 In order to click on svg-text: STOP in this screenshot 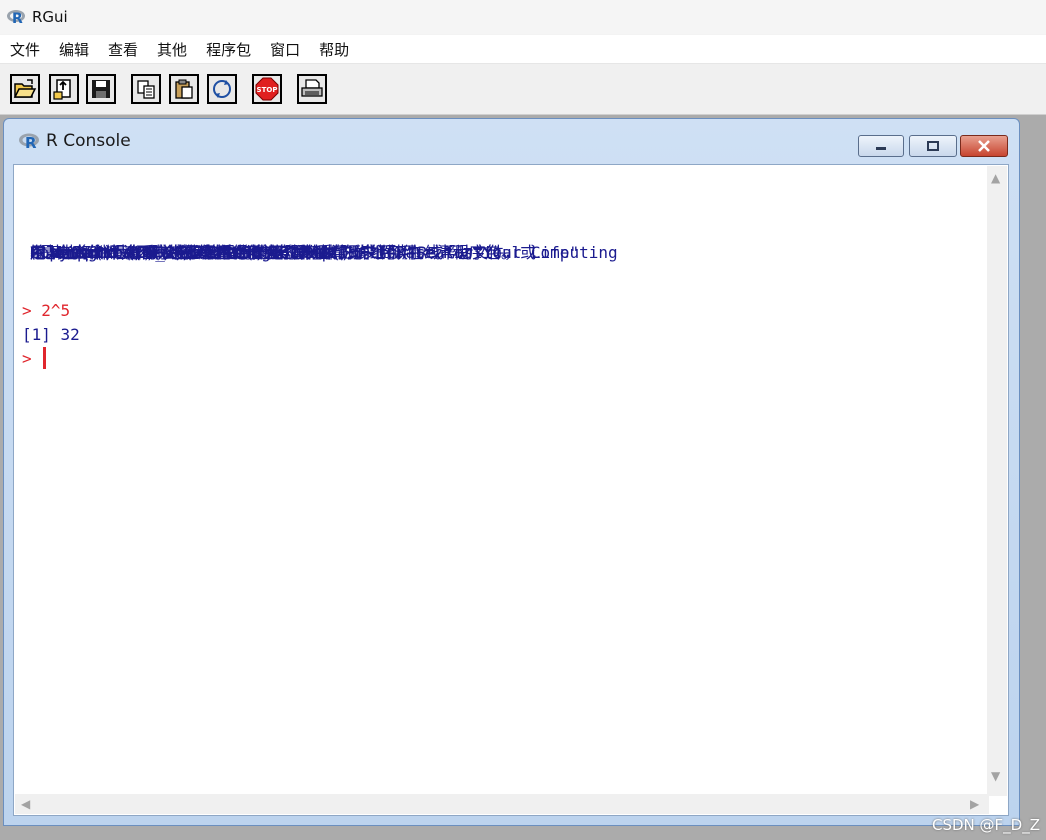, I will do `click(267, 90)`.